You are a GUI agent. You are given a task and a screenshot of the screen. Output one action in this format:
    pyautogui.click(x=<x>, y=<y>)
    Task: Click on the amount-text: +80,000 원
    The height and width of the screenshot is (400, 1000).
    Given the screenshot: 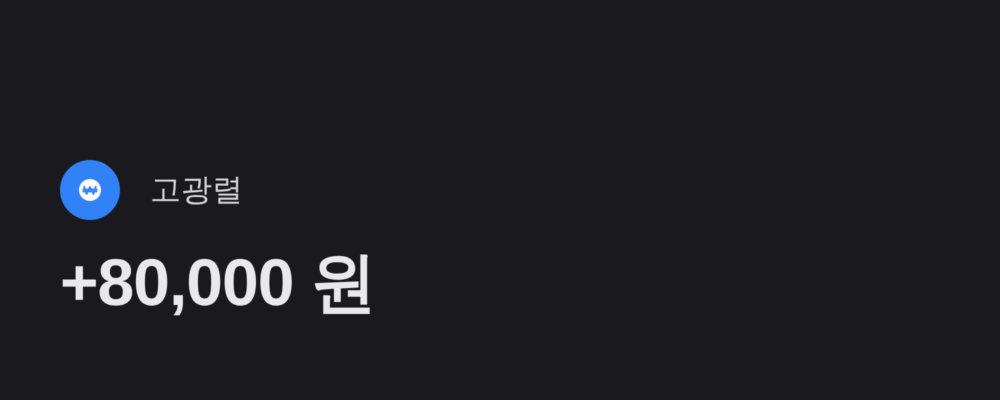 What is the action you would take?
    pyautogui.click(x=218, y=282)
    